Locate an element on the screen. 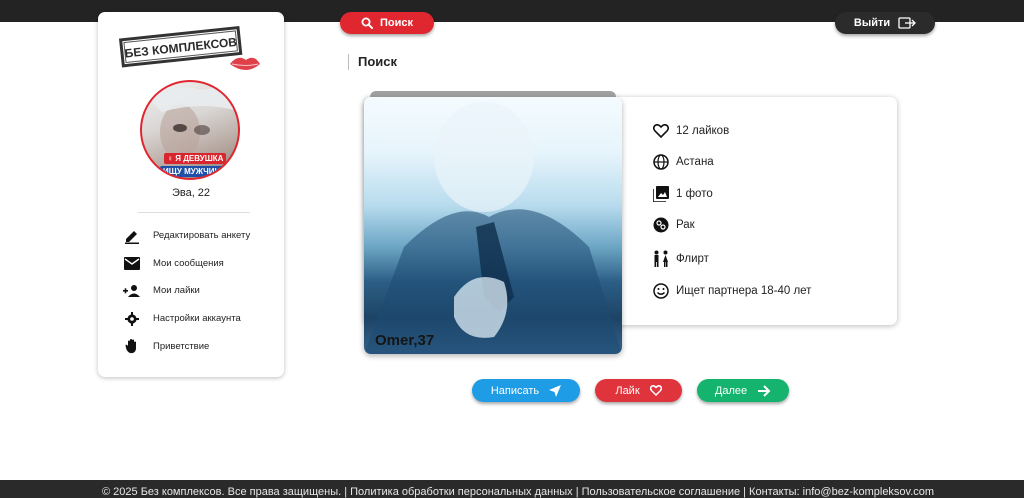 The width and height of the screenshot is (1024, 498). gender-badge: ♀ Я ДЕВУШКА is located at coordinates (195, 158).